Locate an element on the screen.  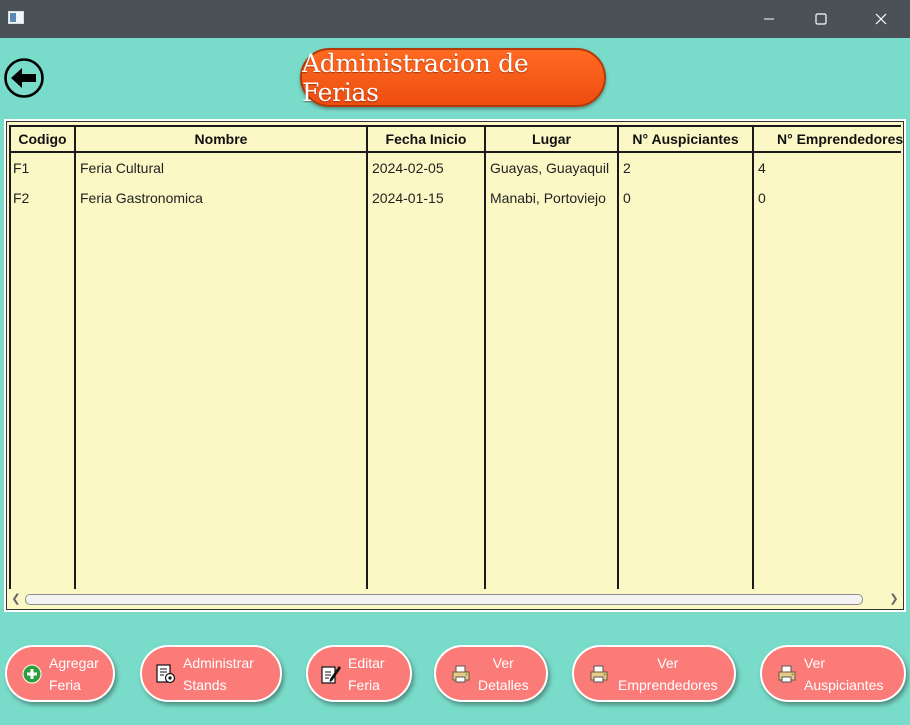
edit-pencil-icon is located at coordinates (331, 674).